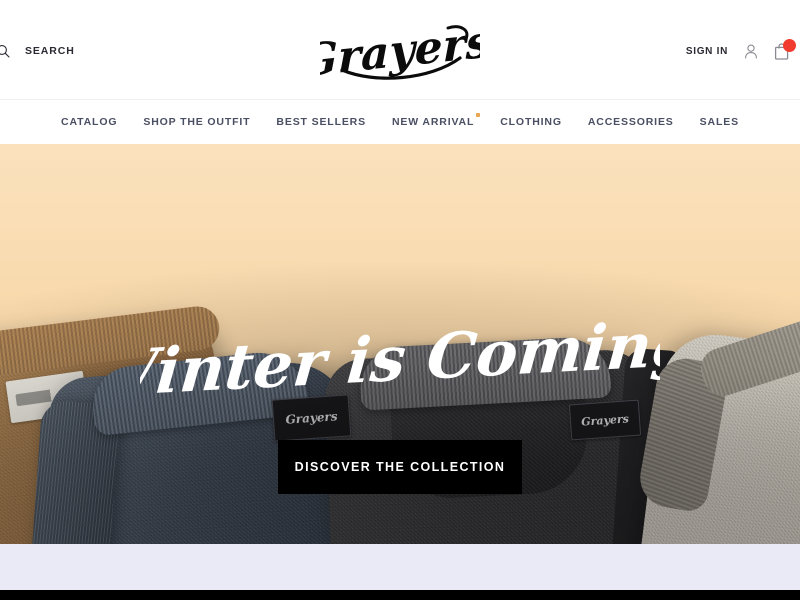 Image resolution: width=800 pixels, height=600 pixels. I want to click on sign-in-link: SIGN IN, so click(707, 51).